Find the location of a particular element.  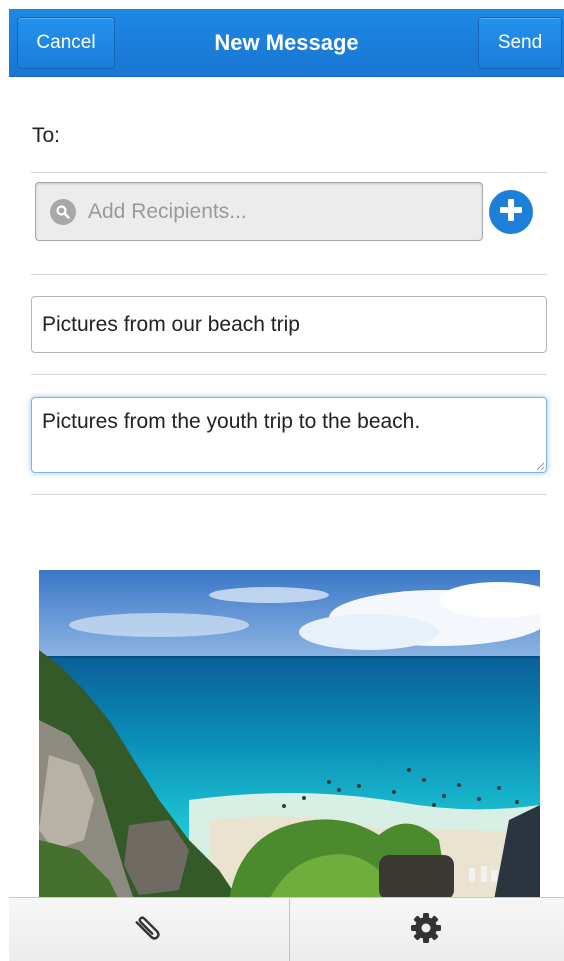

resize-handle-icon is located at coordinates (540, 466).